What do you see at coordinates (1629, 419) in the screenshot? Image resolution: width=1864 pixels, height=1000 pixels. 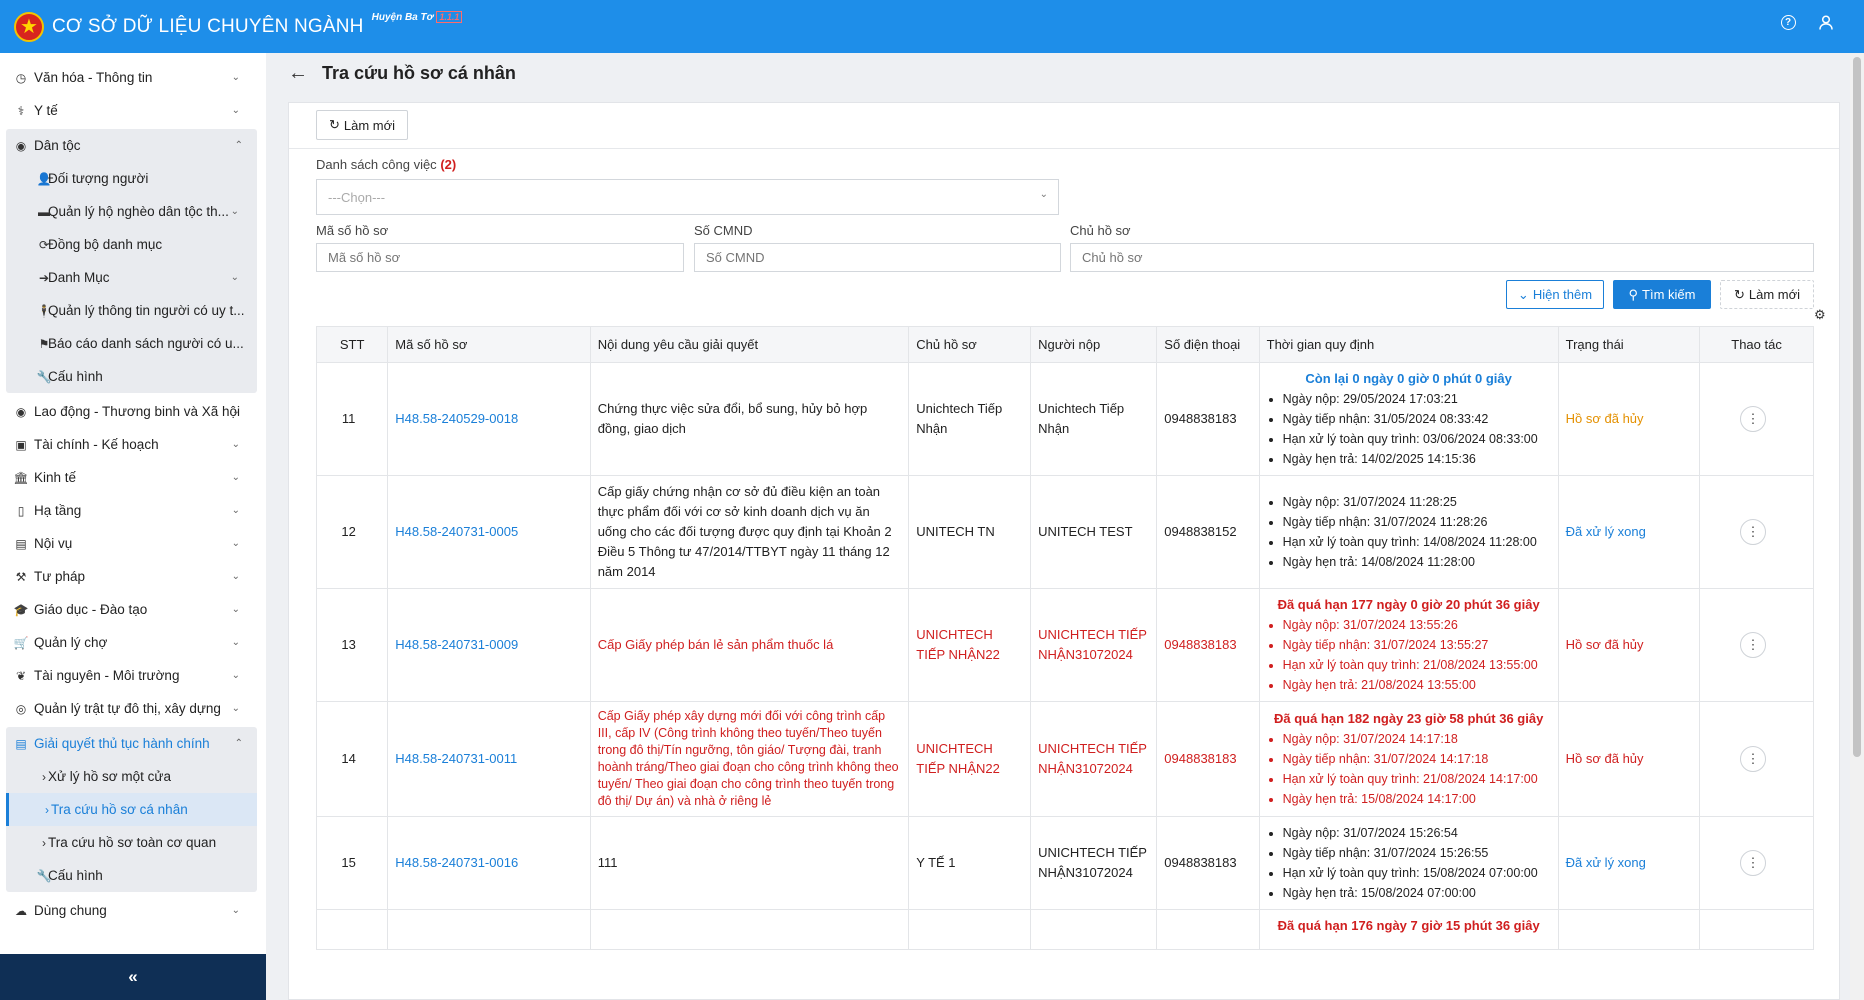 I see `status-badge: Hồ sơ đã hủy` at bounding box center [1629, 419].